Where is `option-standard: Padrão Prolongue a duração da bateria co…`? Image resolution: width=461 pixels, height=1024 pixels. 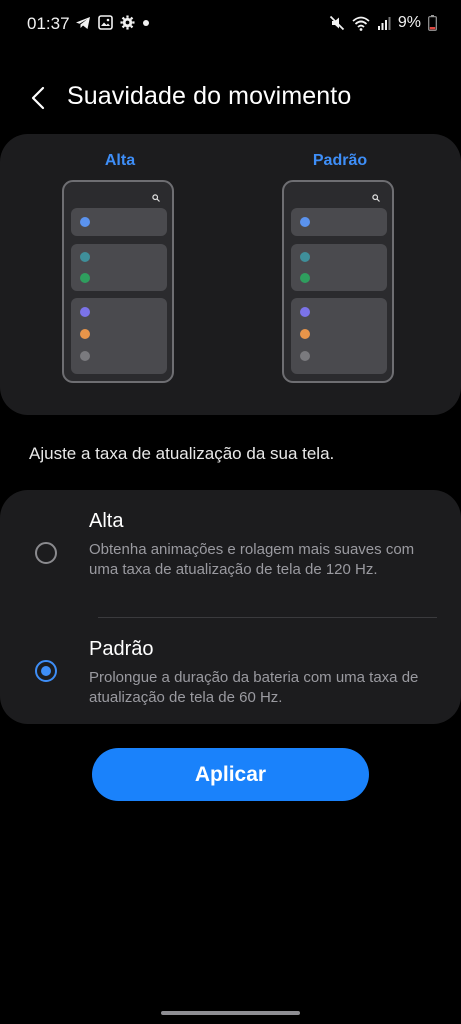
option-standard: Padrão Prolongue a duração da bateria co… is located at coordinates (230, 678).